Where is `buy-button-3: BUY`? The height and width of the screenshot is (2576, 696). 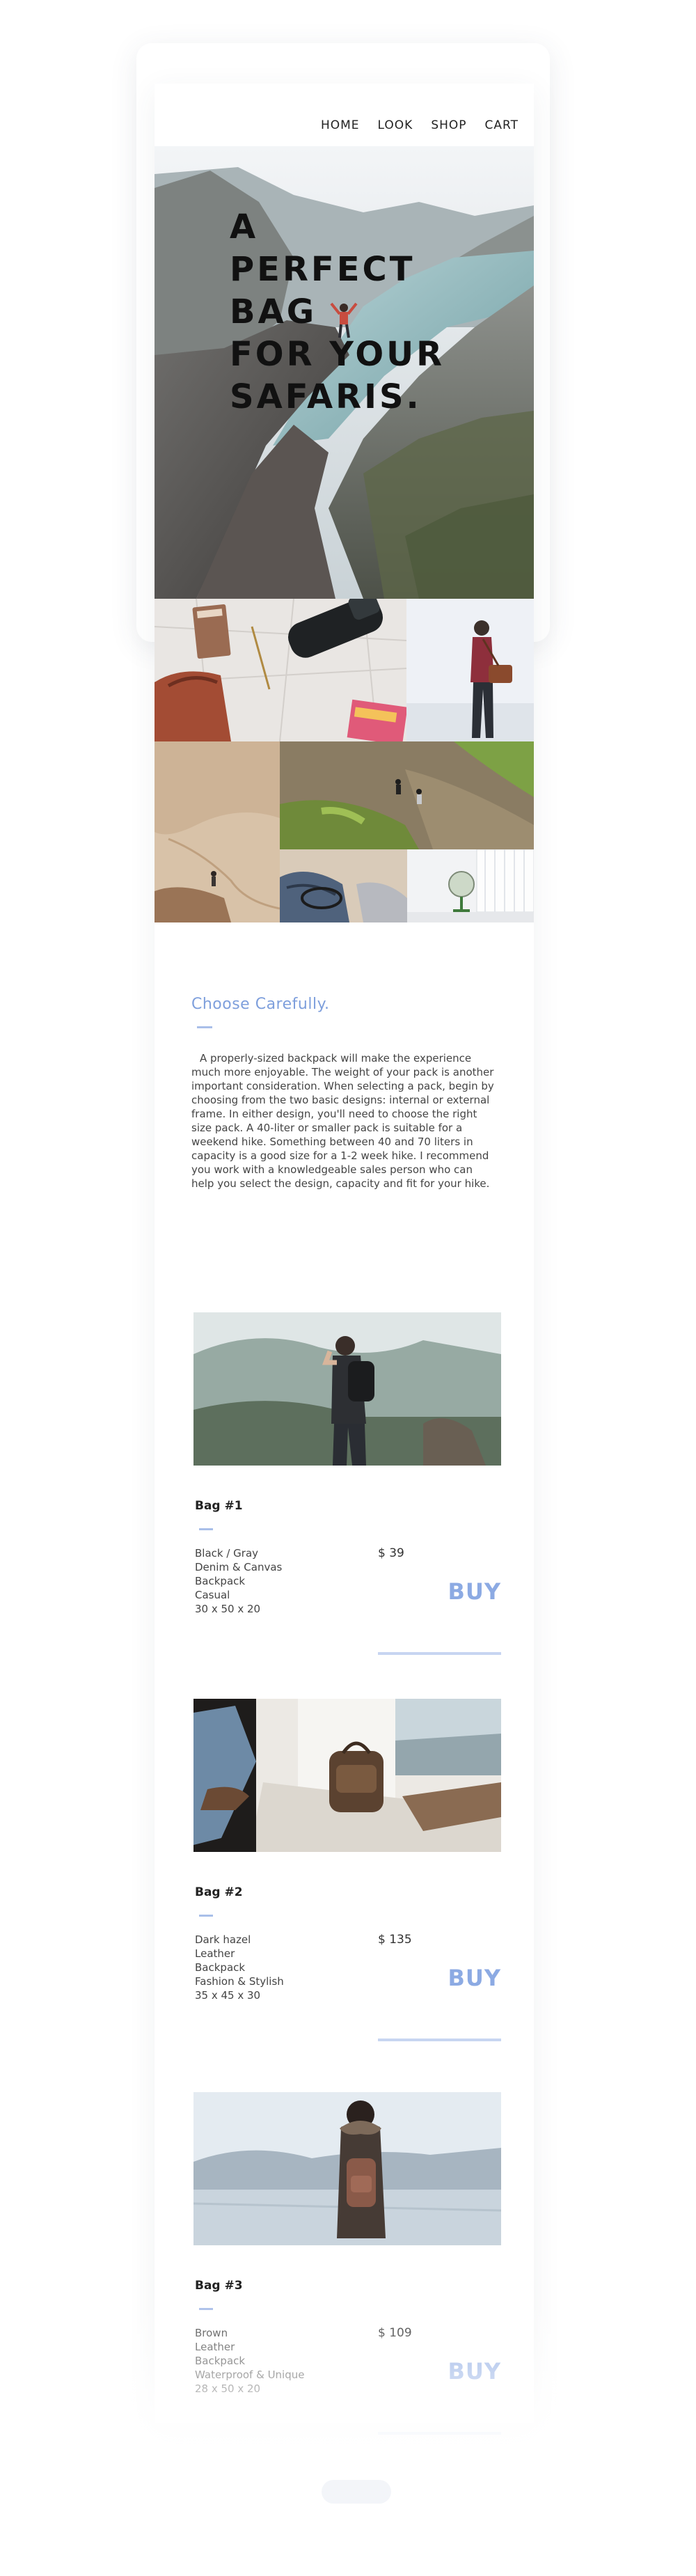 buy-button-3: BUY is located at coordinates (474, 2371).